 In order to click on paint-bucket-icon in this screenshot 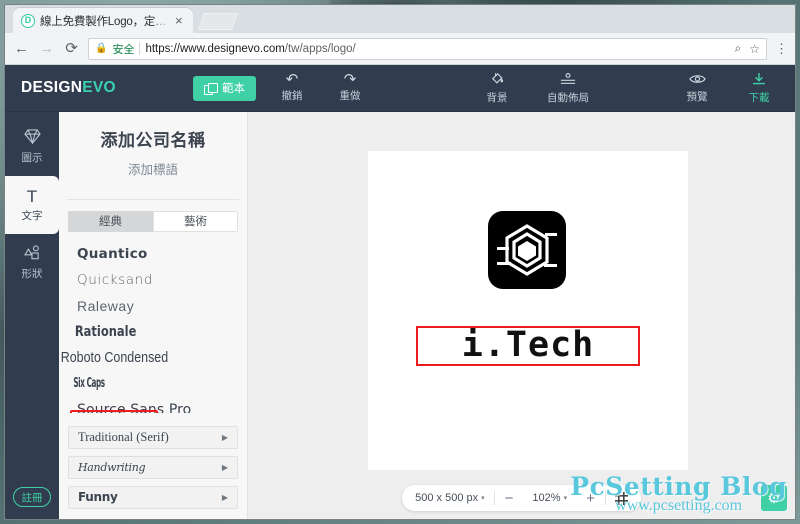, I will do `click(497, 80)`.